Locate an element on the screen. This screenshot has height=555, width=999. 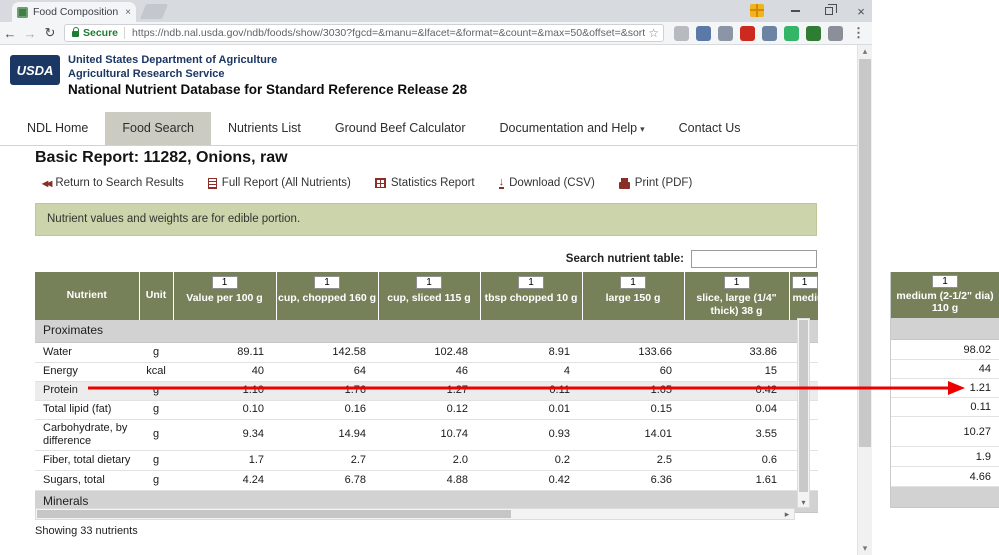
showing-count-text: Showing 33 nutrients is located at coordinates (86, 531).